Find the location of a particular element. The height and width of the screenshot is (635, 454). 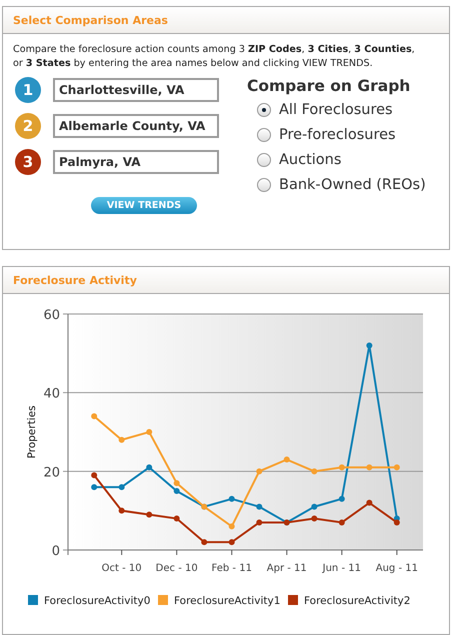

x-tick-label: Feb - 11 is located at coordinates (232, 568).